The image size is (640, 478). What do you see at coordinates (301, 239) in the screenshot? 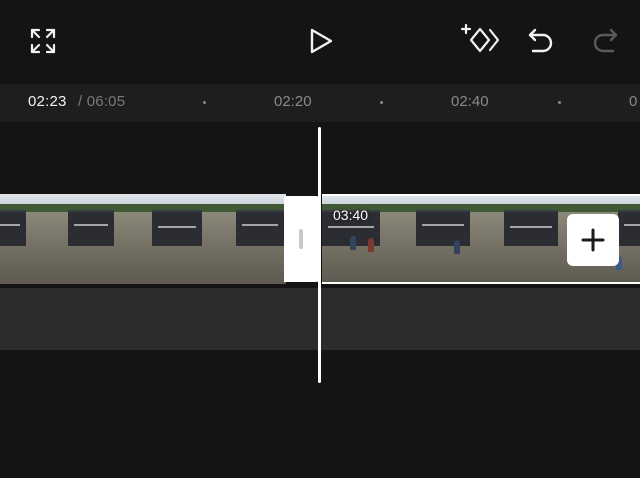
I see `trim-handle-grip` at bounding box center [301, 239].